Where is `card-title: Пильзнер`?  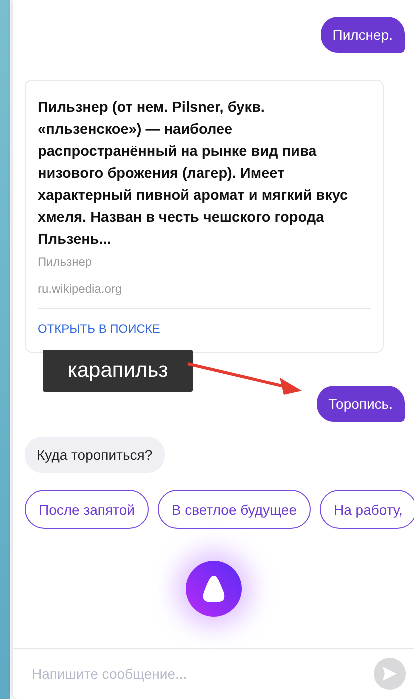 card-title: Пильзнер is located at coordinates (66, 262).